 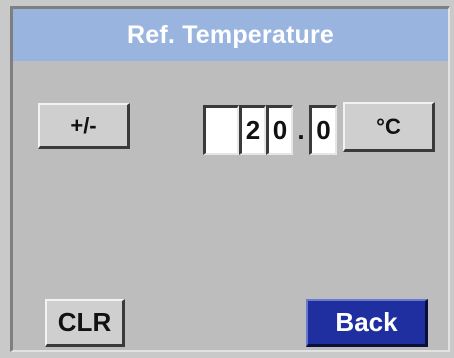 What do you see at coordinates (323, 130) in the screenshot?
I see `digit-field-4: 0` at bounding box center [323, 130].